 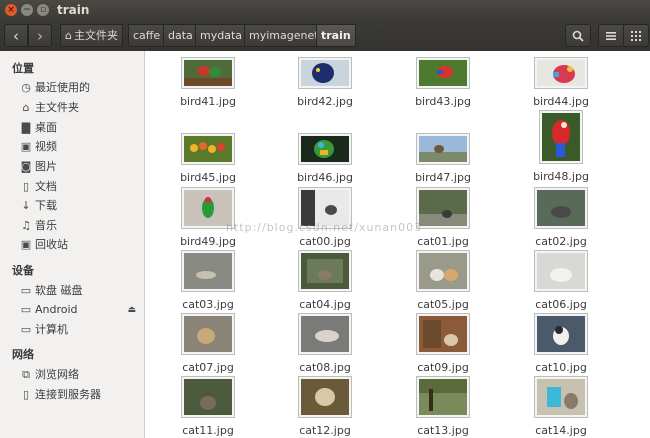 What do you see at coordinates (26, 244) in the screenshot?
I see `trash-icon: ▣` at bounding box center [26, 244].